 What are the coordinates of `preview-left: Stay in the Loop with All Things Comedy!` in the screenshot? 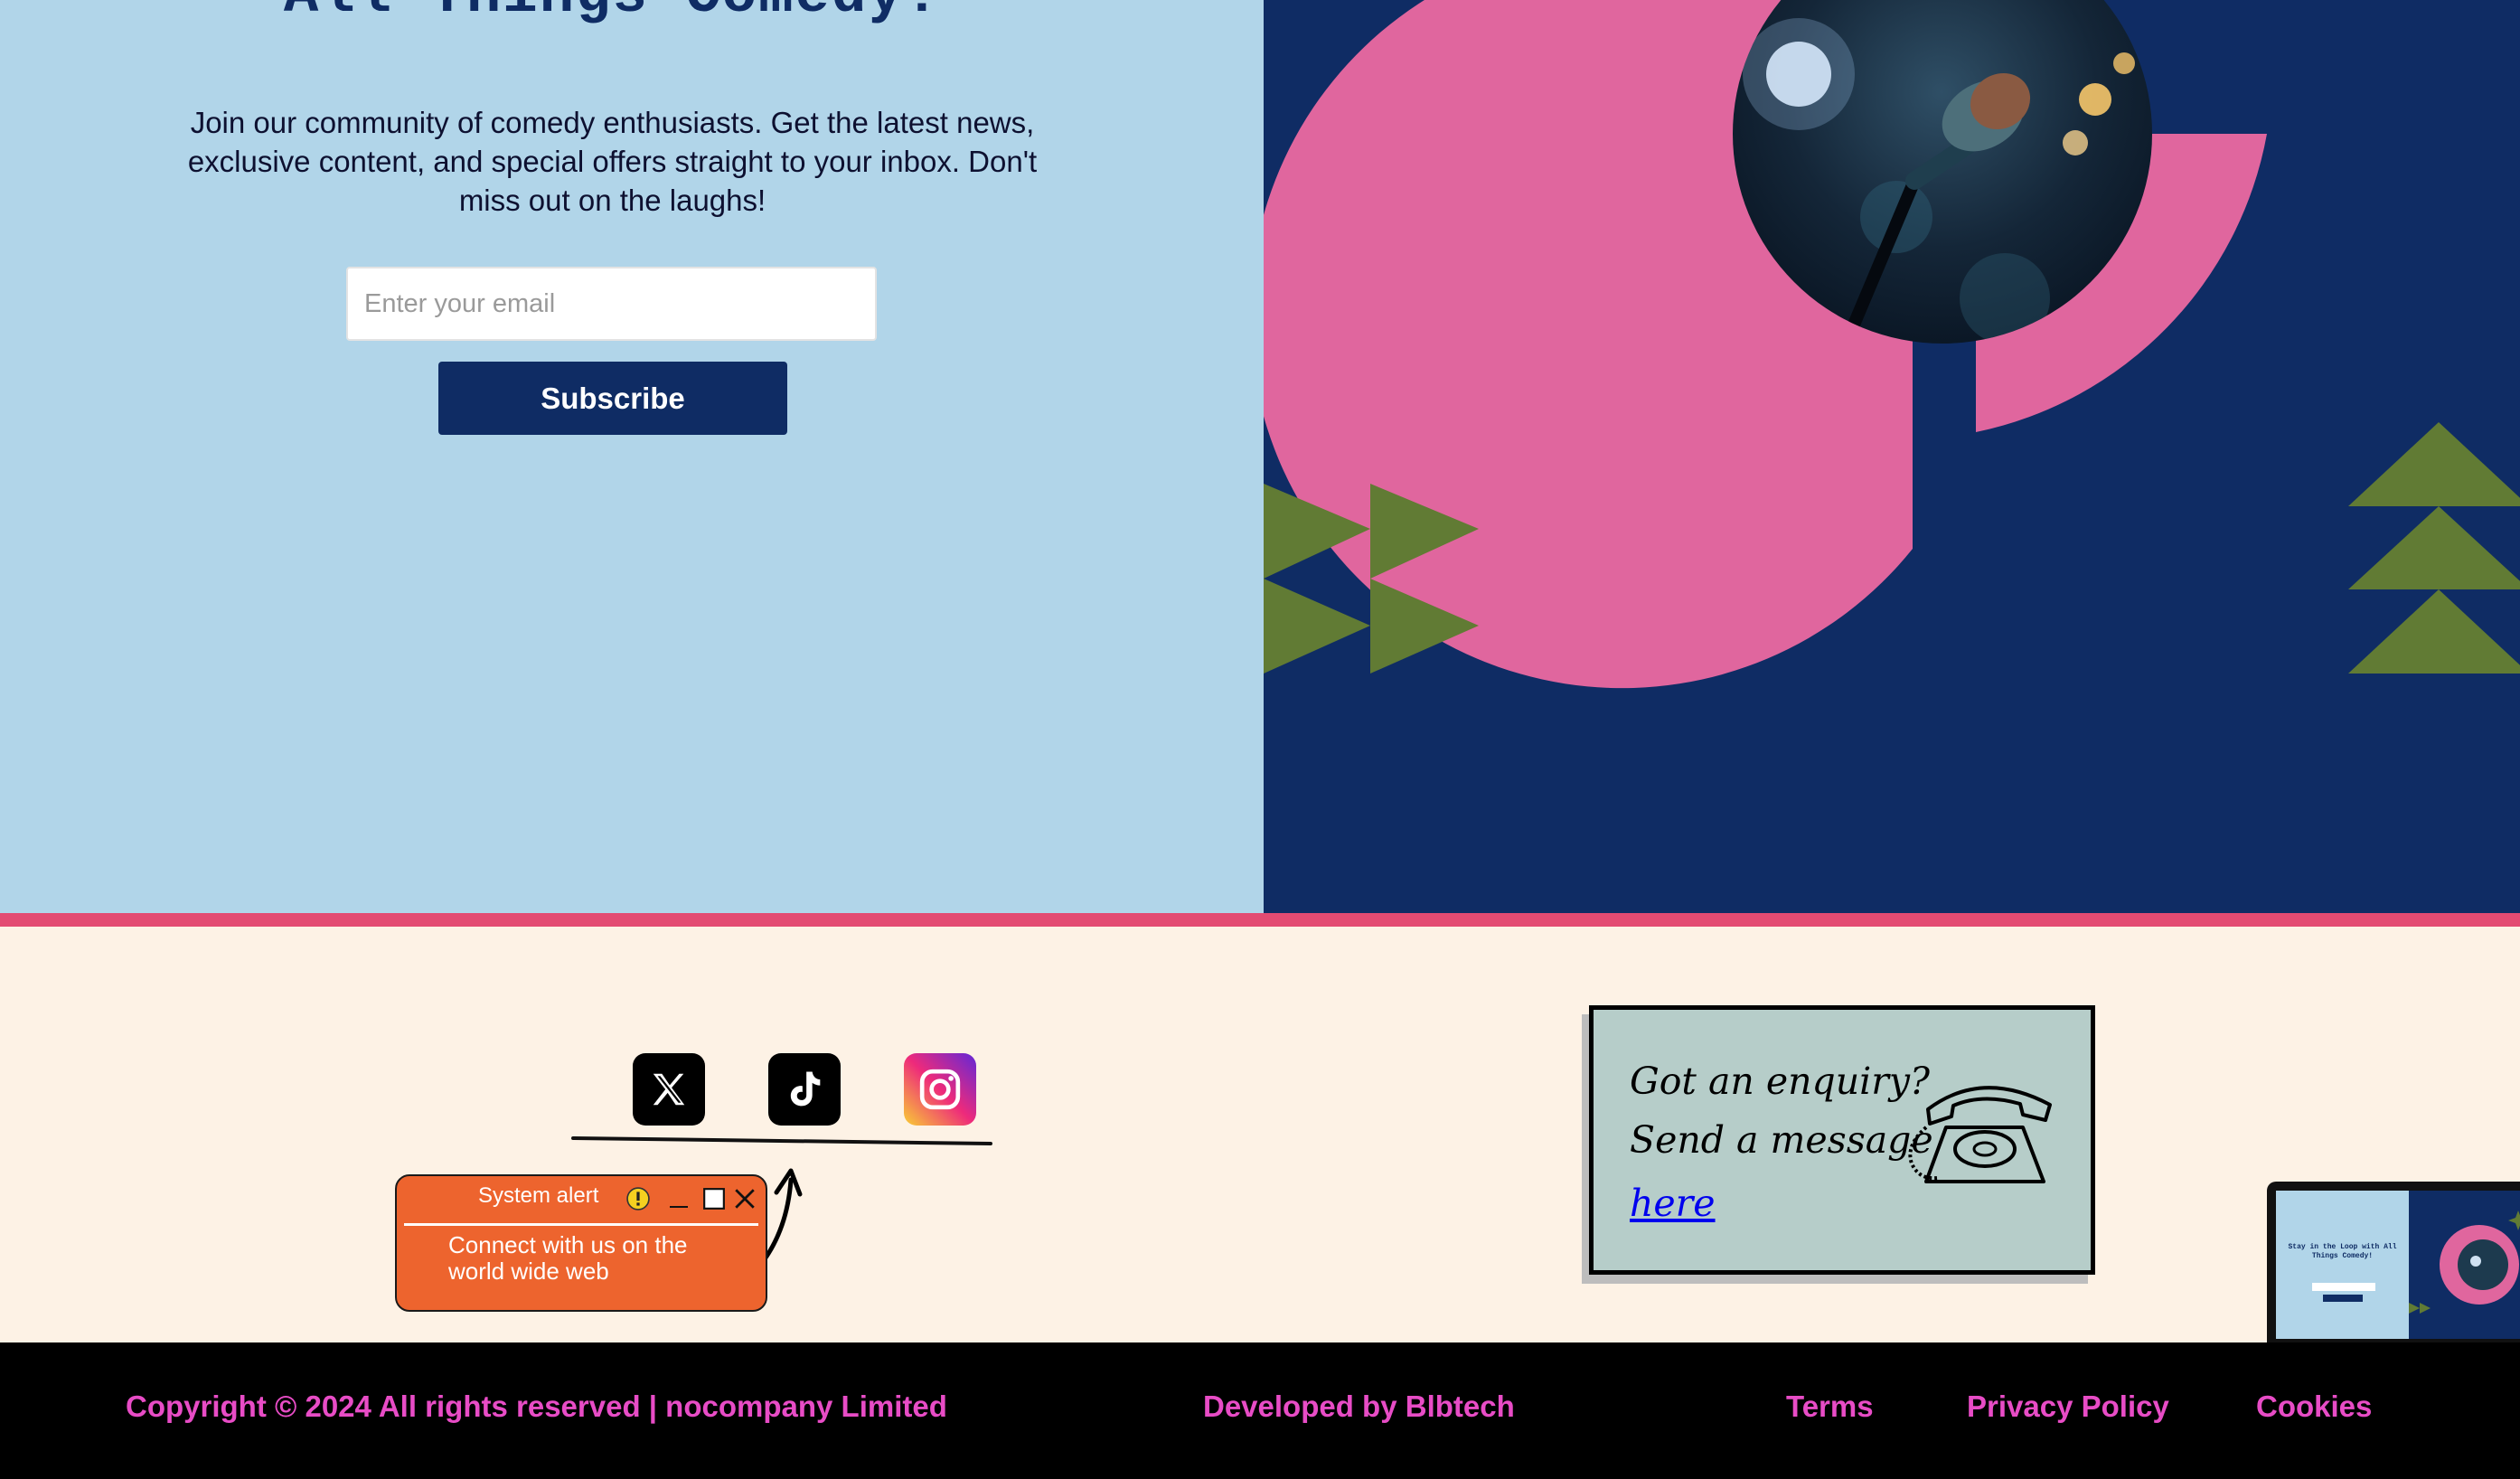 It's located at (2342, 1265).